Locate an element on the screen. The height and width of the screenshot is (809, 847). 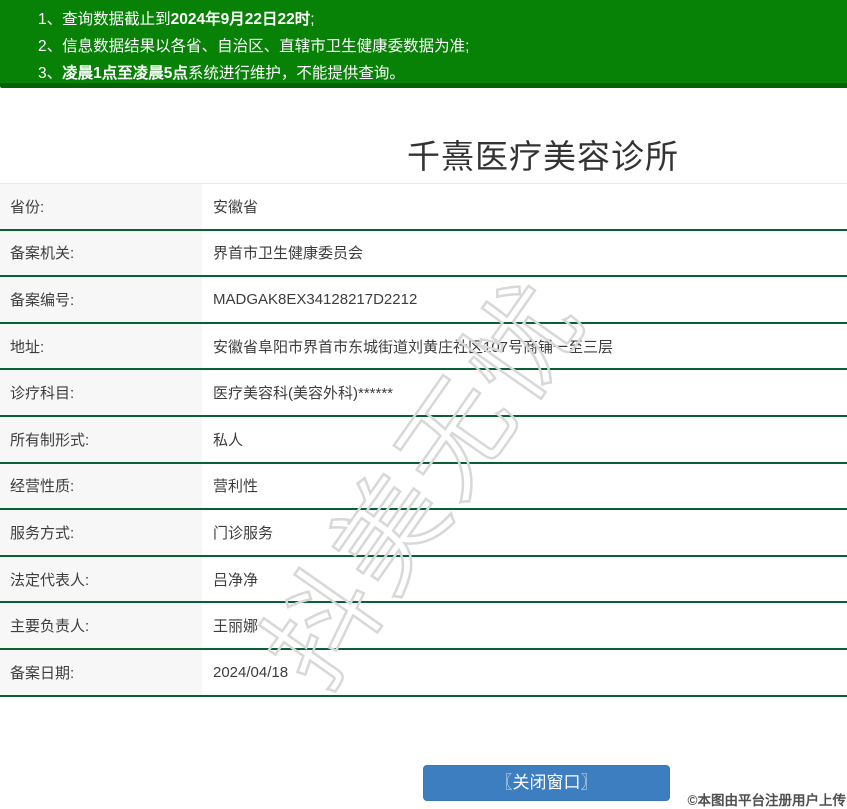
row-value: 安徽省阜阳市界首市东城街道刘黄庄社区107号商铺一至三层 is located at coordinates (413, 347).